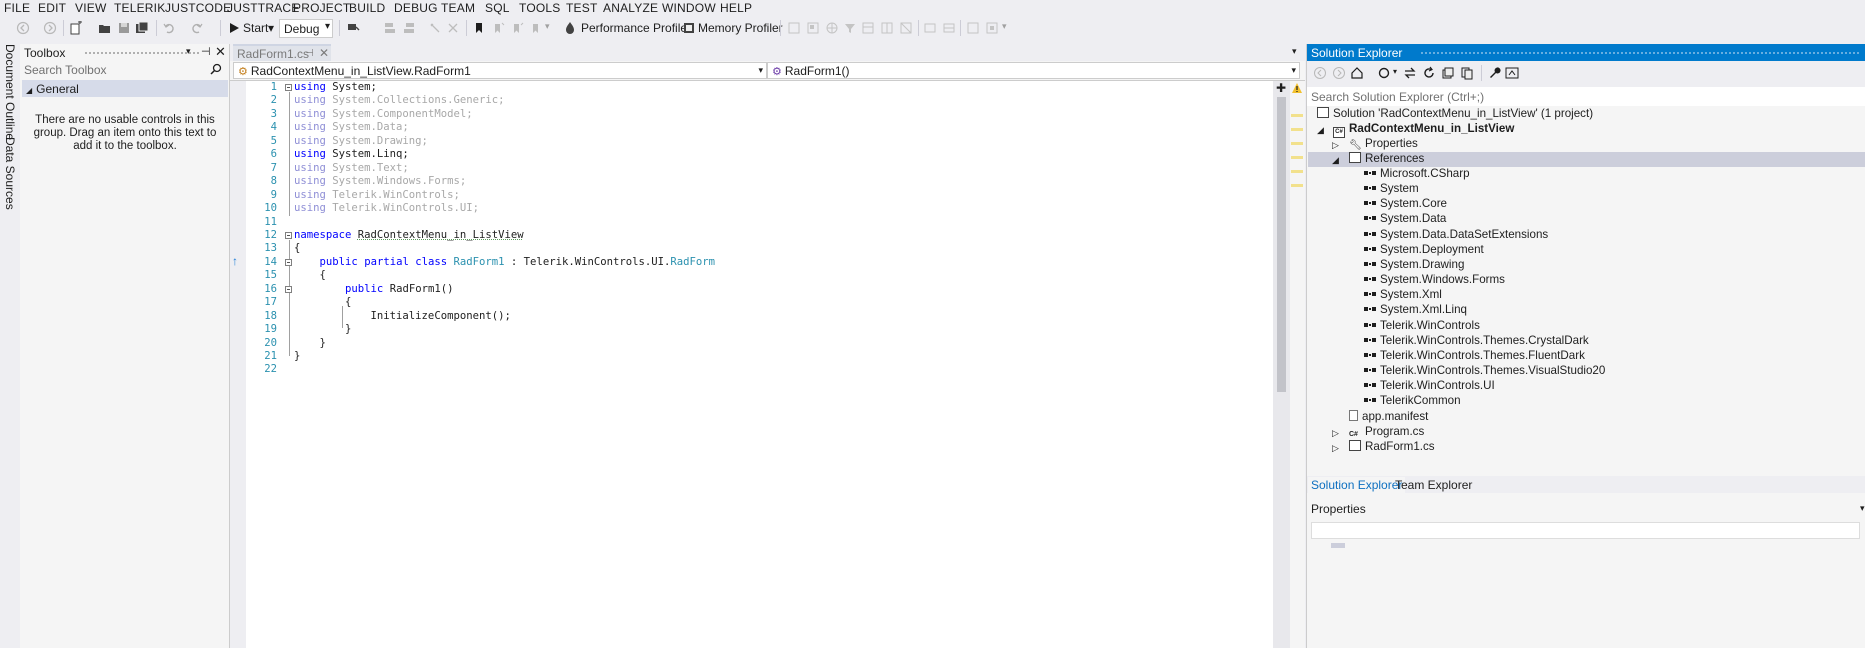 Image resolution: width=1865 pixels, height=648 pixels. Describe the element at coordinates (125, 88) in the screenshot. I see `toolbox-group-general: ◢ General` at that location.